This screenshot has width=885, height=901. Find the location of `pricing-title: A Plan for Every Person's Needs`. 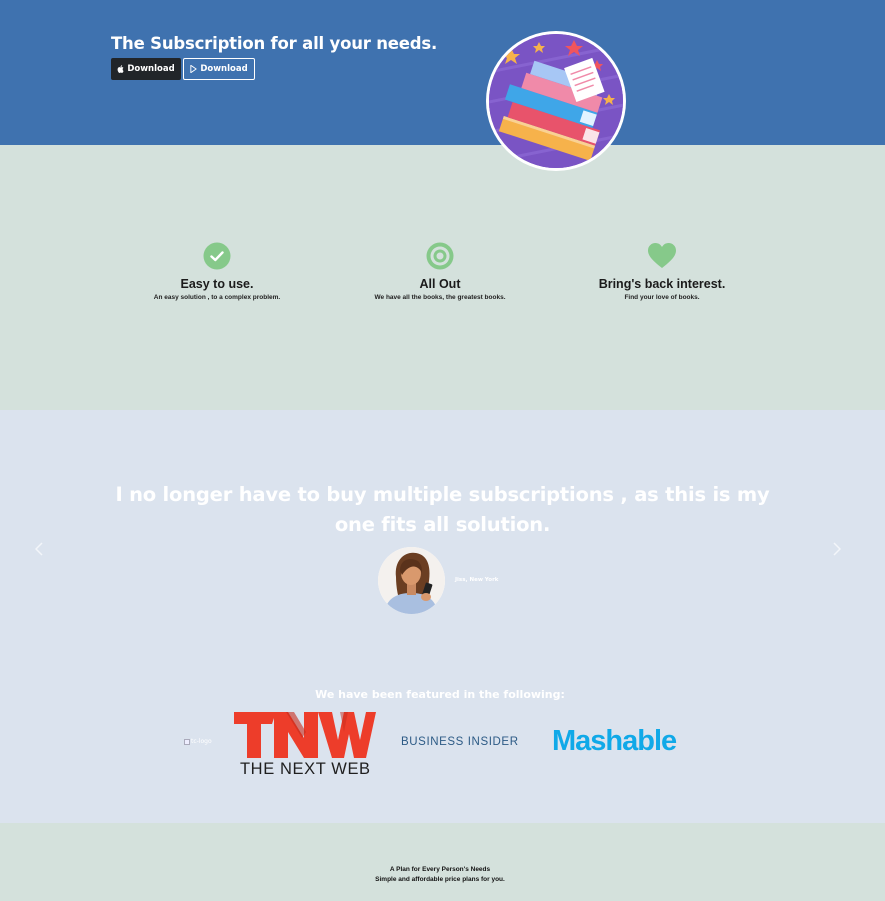

pricing-title: A Plan for Every Person's Needs is located at coordinates (440, 869).